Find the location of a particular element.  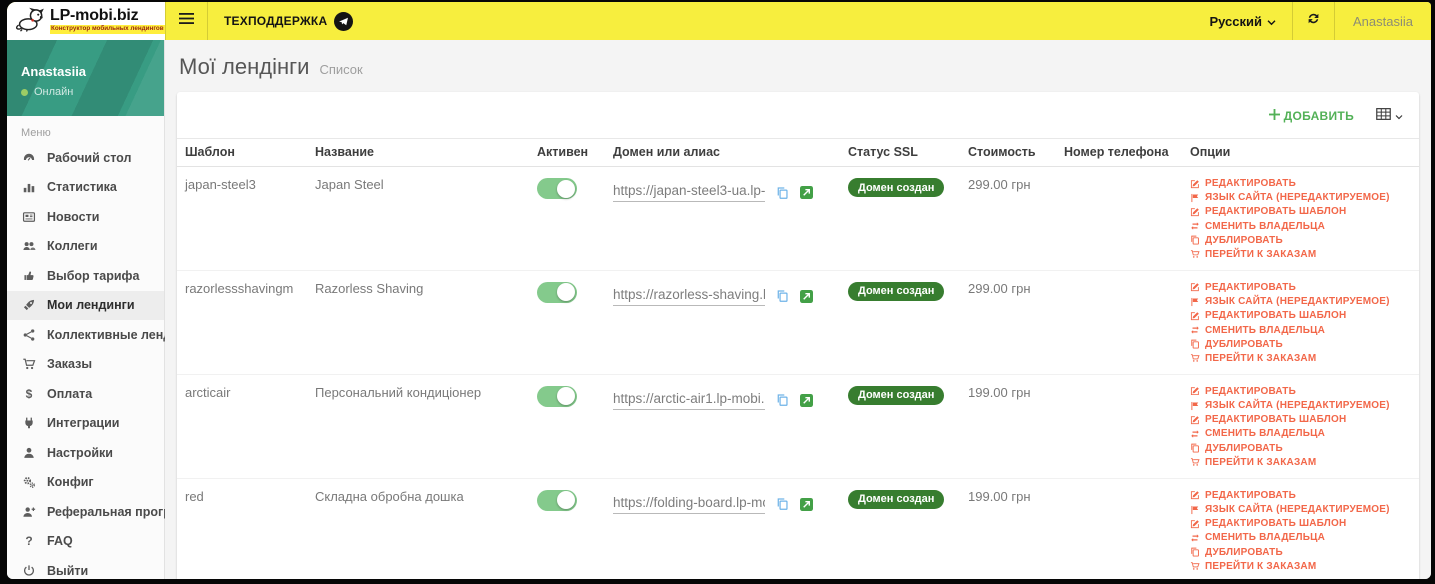

sidebar-item-5-active: Мои лендинги is located at coordinates (85, 305).